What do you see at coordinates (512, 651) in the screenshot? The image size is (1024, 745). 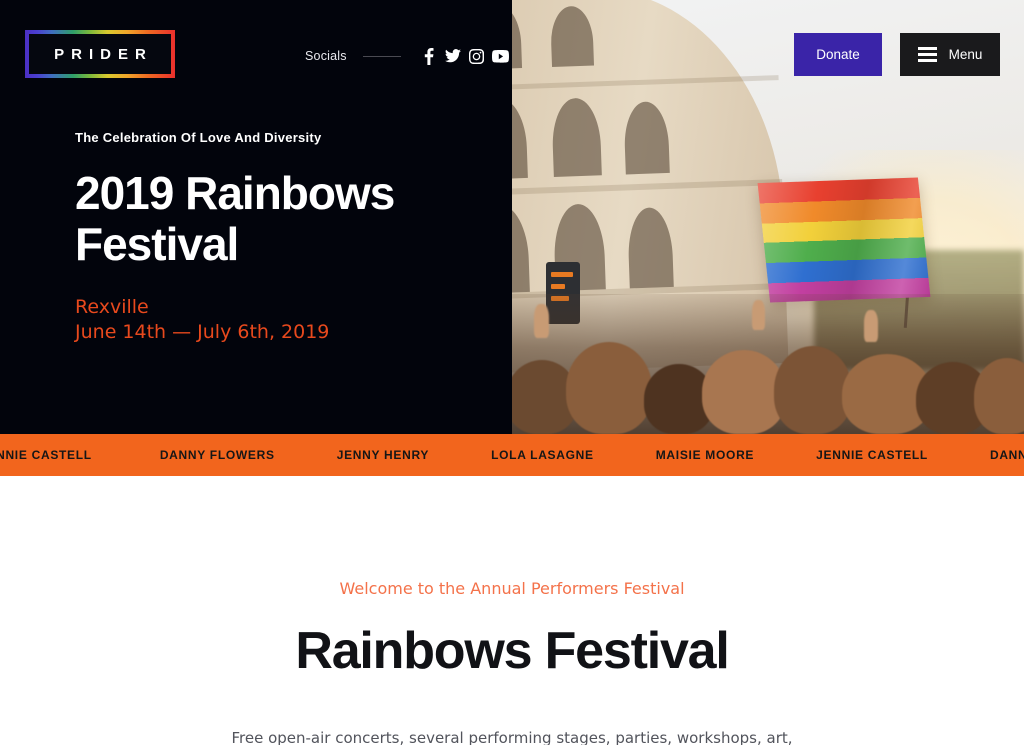 I see `page-title: Rainbows Festival` at bounding box center [512, 651].